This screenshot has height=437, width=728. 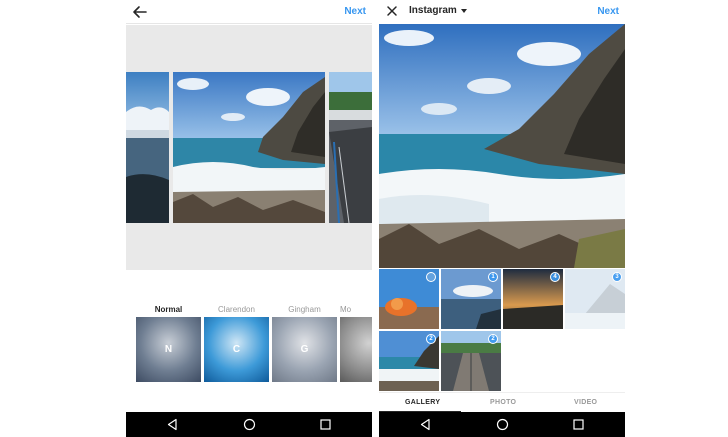 I want to click on selection-badge: 3, so click(x=617, y=277).